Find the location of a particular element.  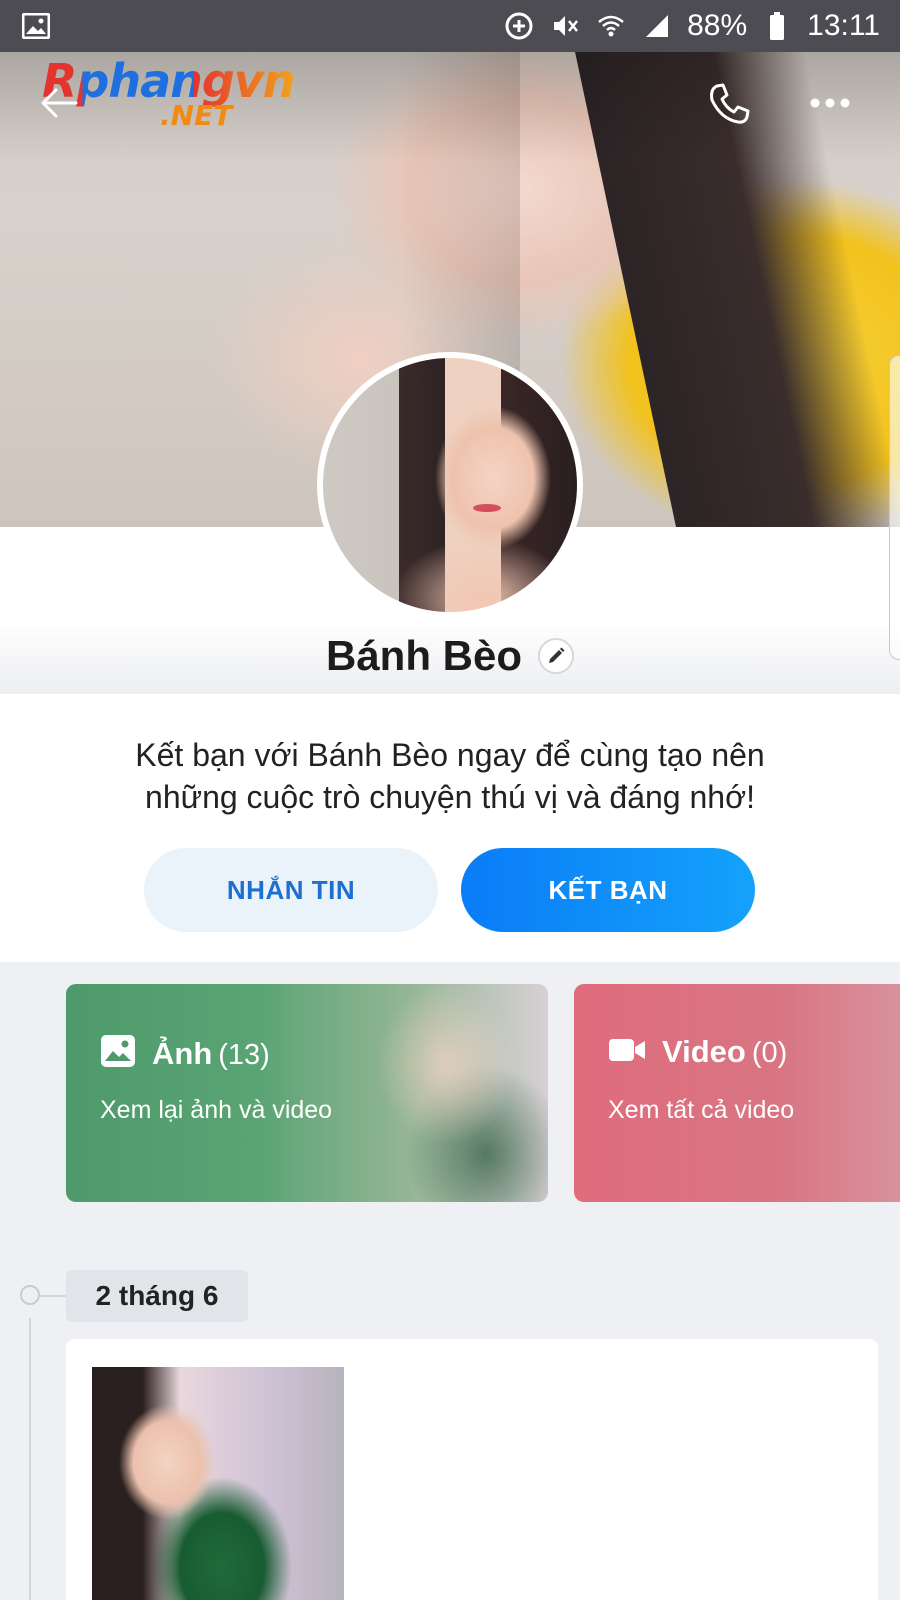

profile-name: Bánh Bèo is located at coordinates (423, 655).